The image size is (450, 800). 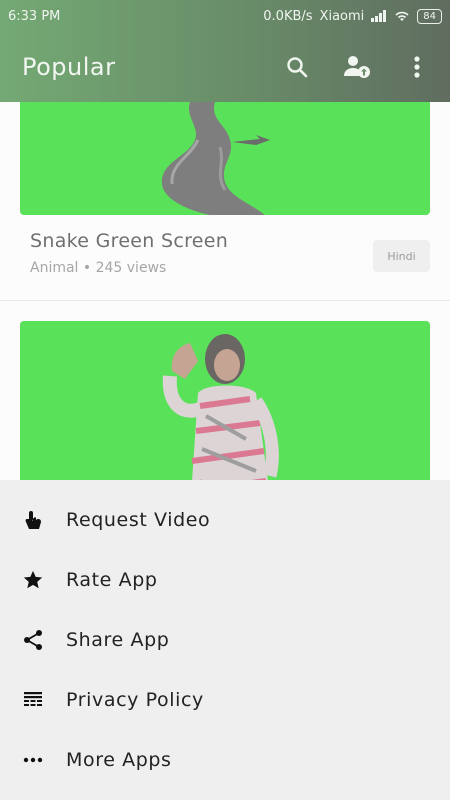 What do you see at coordinates (98, 268) in the screenshot?
I see `video-meta: Animal • 245 views` at bounding box center [98, 268].